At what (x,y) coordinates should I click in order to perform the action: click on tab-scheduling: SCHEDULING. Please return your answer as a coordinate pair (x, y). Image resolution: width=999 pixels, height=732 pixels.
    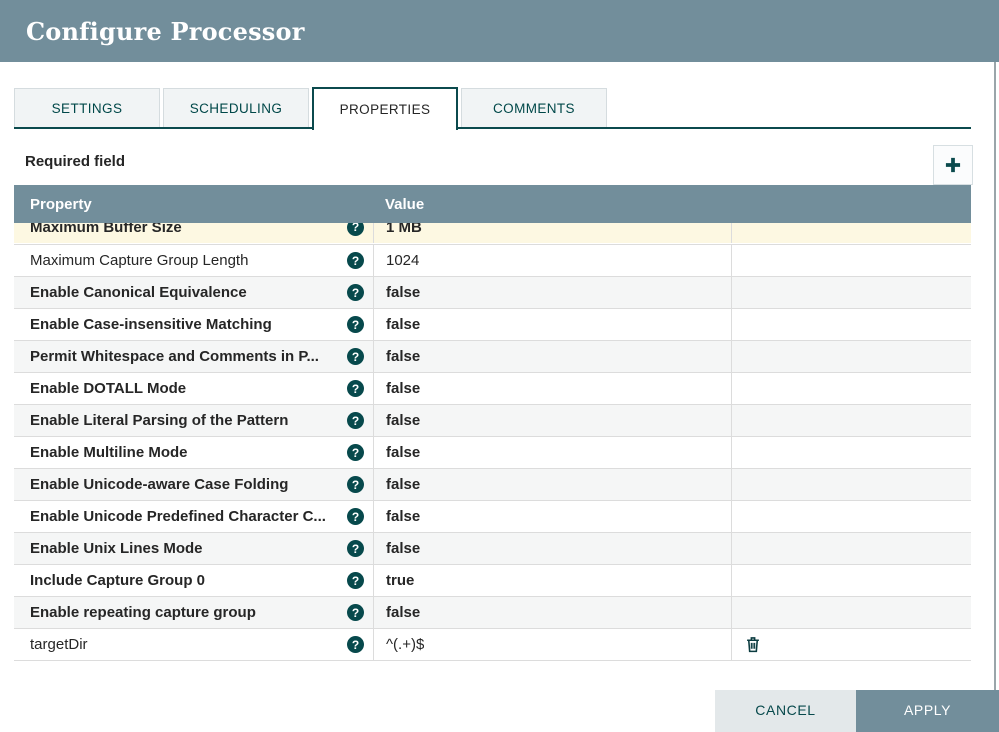
    Looking at the image, I should click on (236, 107).